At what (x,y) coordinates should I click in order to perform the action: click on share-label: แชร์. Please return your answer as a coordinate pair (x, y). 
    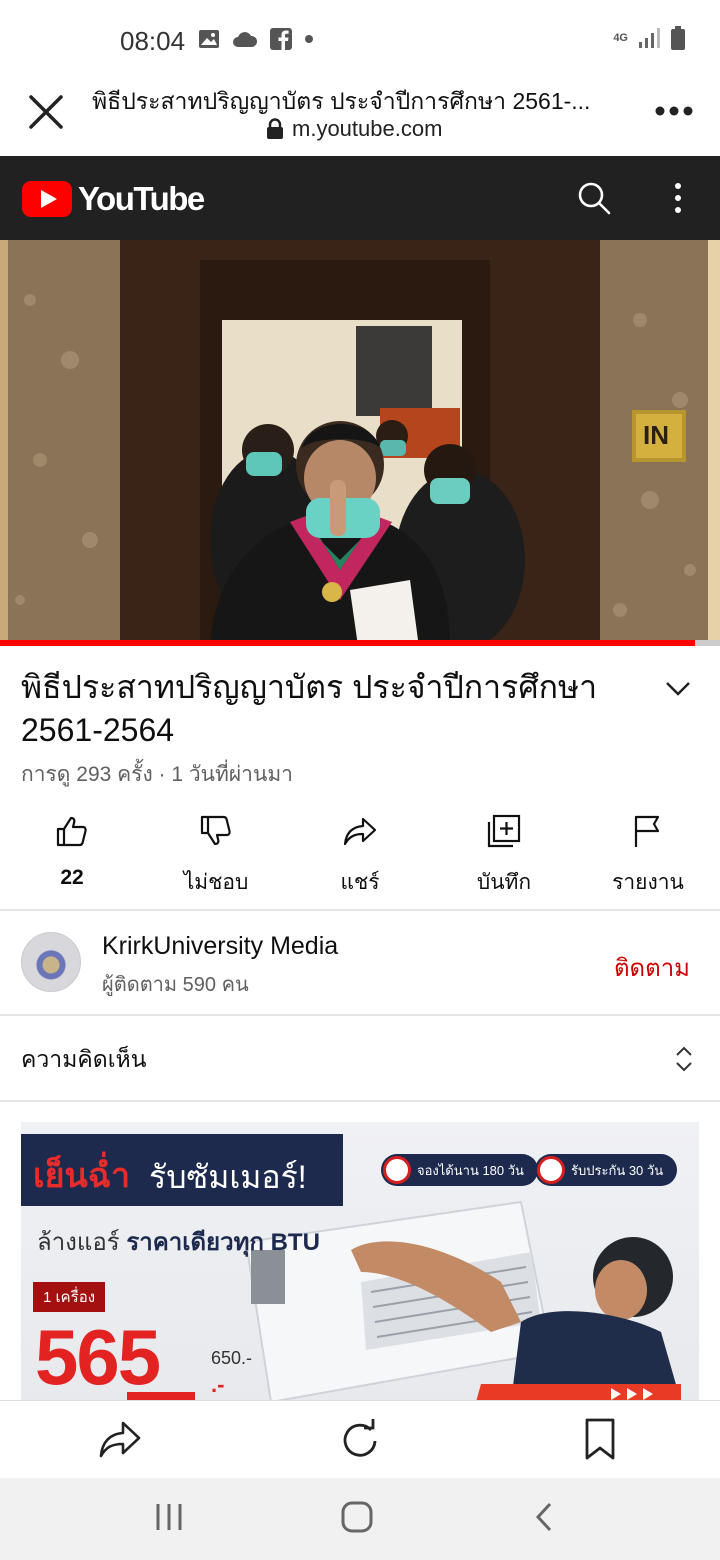
    Looking at the image, I should click on (360, 882).